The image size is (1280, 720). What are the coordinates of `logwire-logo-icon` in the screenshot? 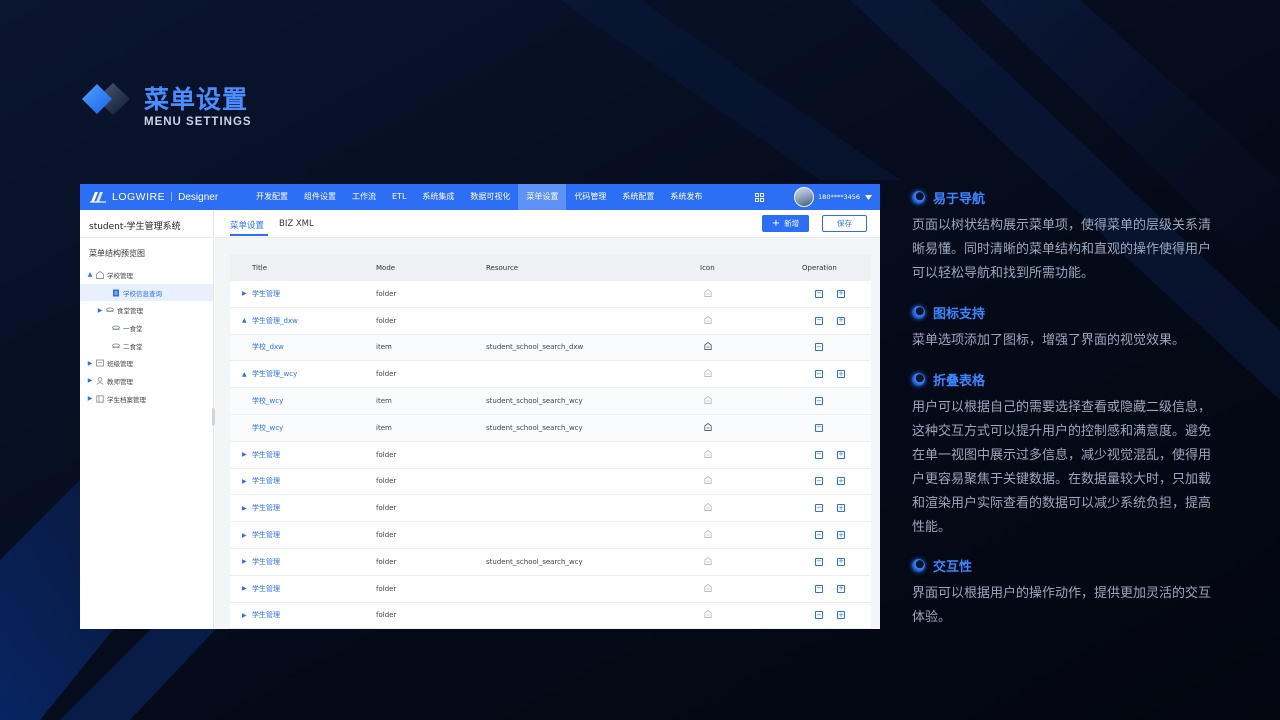 It's located at (98, 197).